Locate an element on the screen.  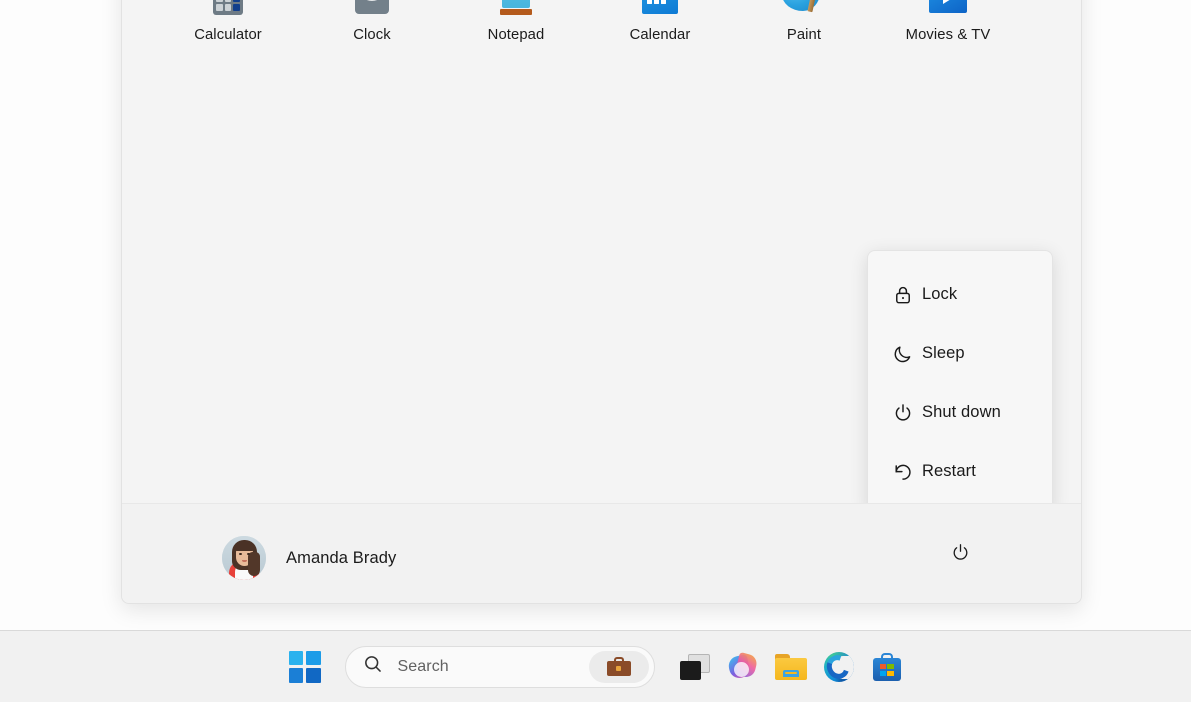
store-icon is located at coordinates (886, 666).